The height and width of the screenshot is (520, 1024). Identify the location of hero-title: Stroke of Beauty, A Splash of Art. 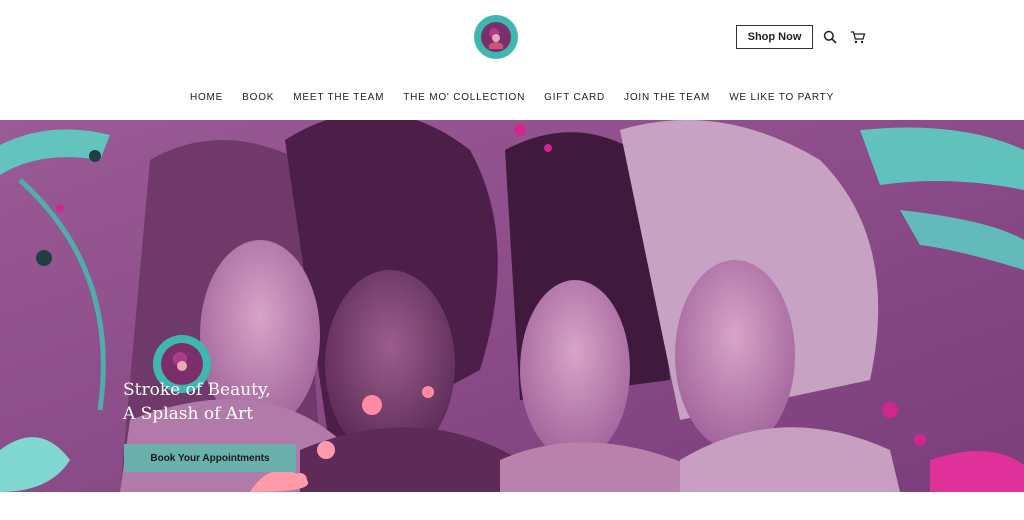
(253, 402).